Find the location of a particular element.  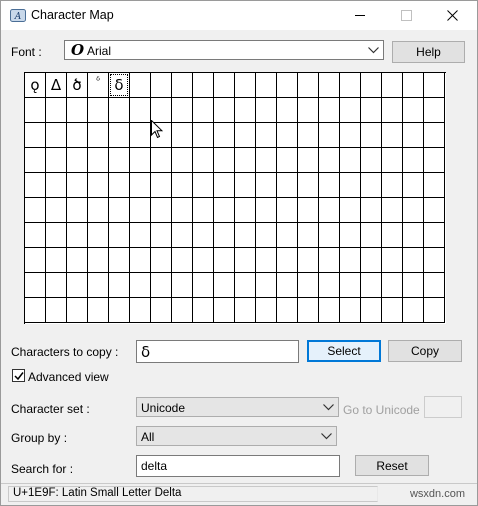

minimize-button is located at coordinates (361, 15).